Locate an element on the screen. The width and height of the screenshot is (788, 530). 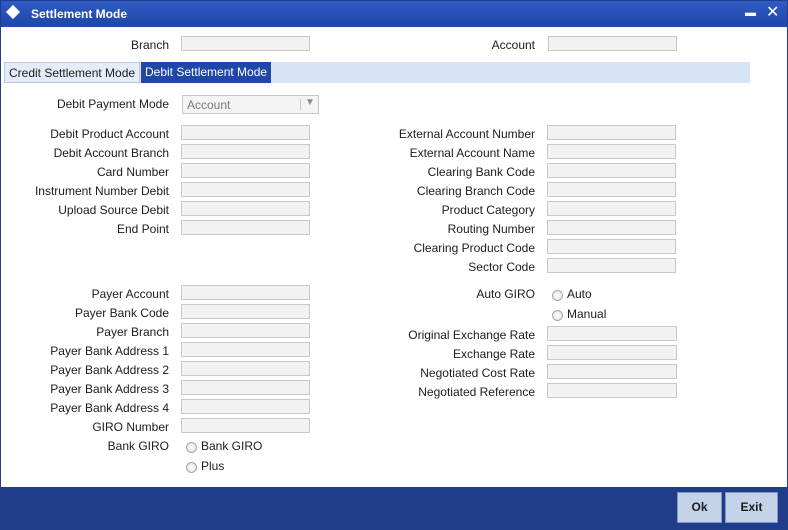
original-exchange-rate-field is located at coordinates (612, 333).